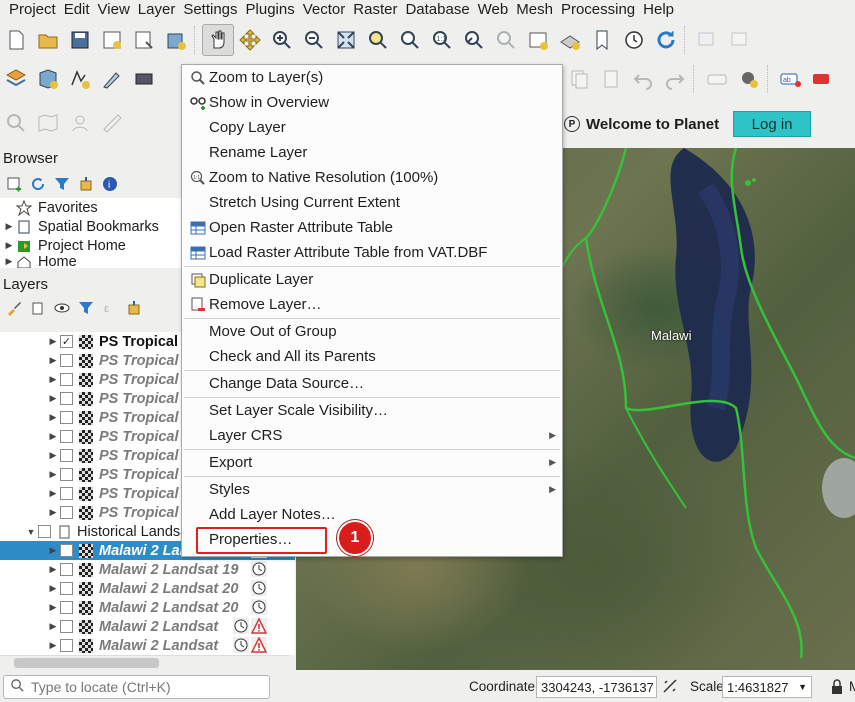  What do you see at coordinates (372, 102) in the screenshot?
I see `menu-item-show-in-overview: Show in Overview` at bounding box center [372, 102].